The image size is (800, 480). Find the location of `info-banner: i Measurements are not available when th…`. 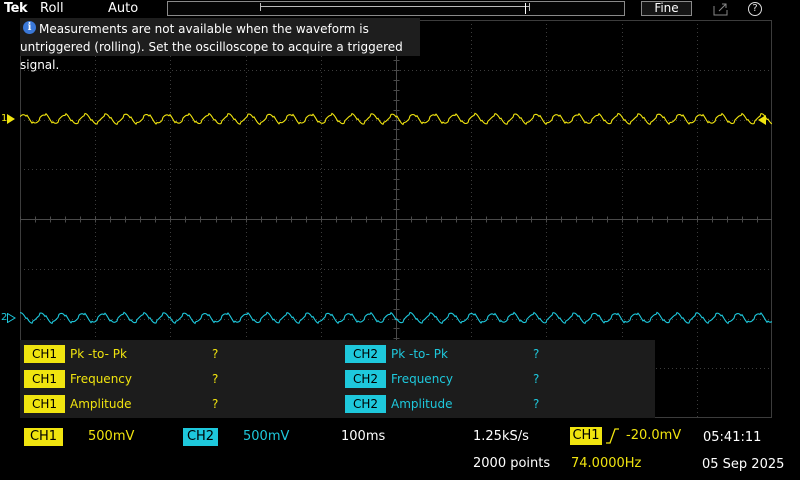

info-banner: i Measurements are not available when th… is located at coordinates (220, 45).